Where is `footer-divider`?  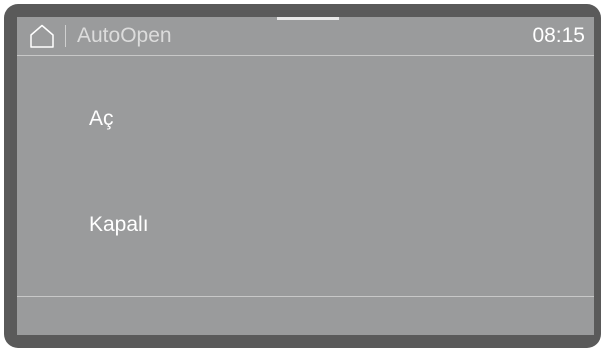
footer-divider is located at coordinates (305, 296).